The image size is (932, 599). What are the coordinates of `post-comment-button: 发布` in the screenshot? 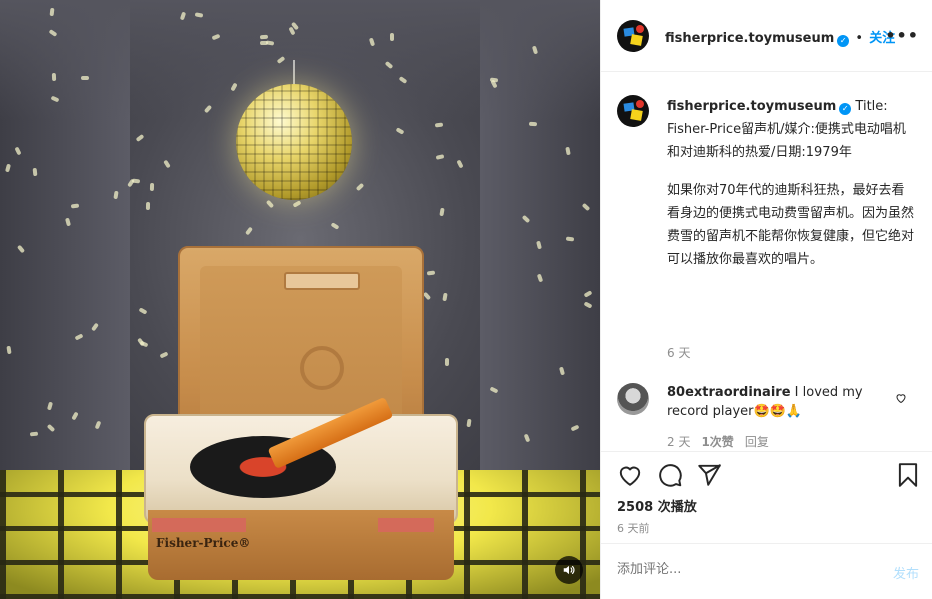 It's located at (906, 572).